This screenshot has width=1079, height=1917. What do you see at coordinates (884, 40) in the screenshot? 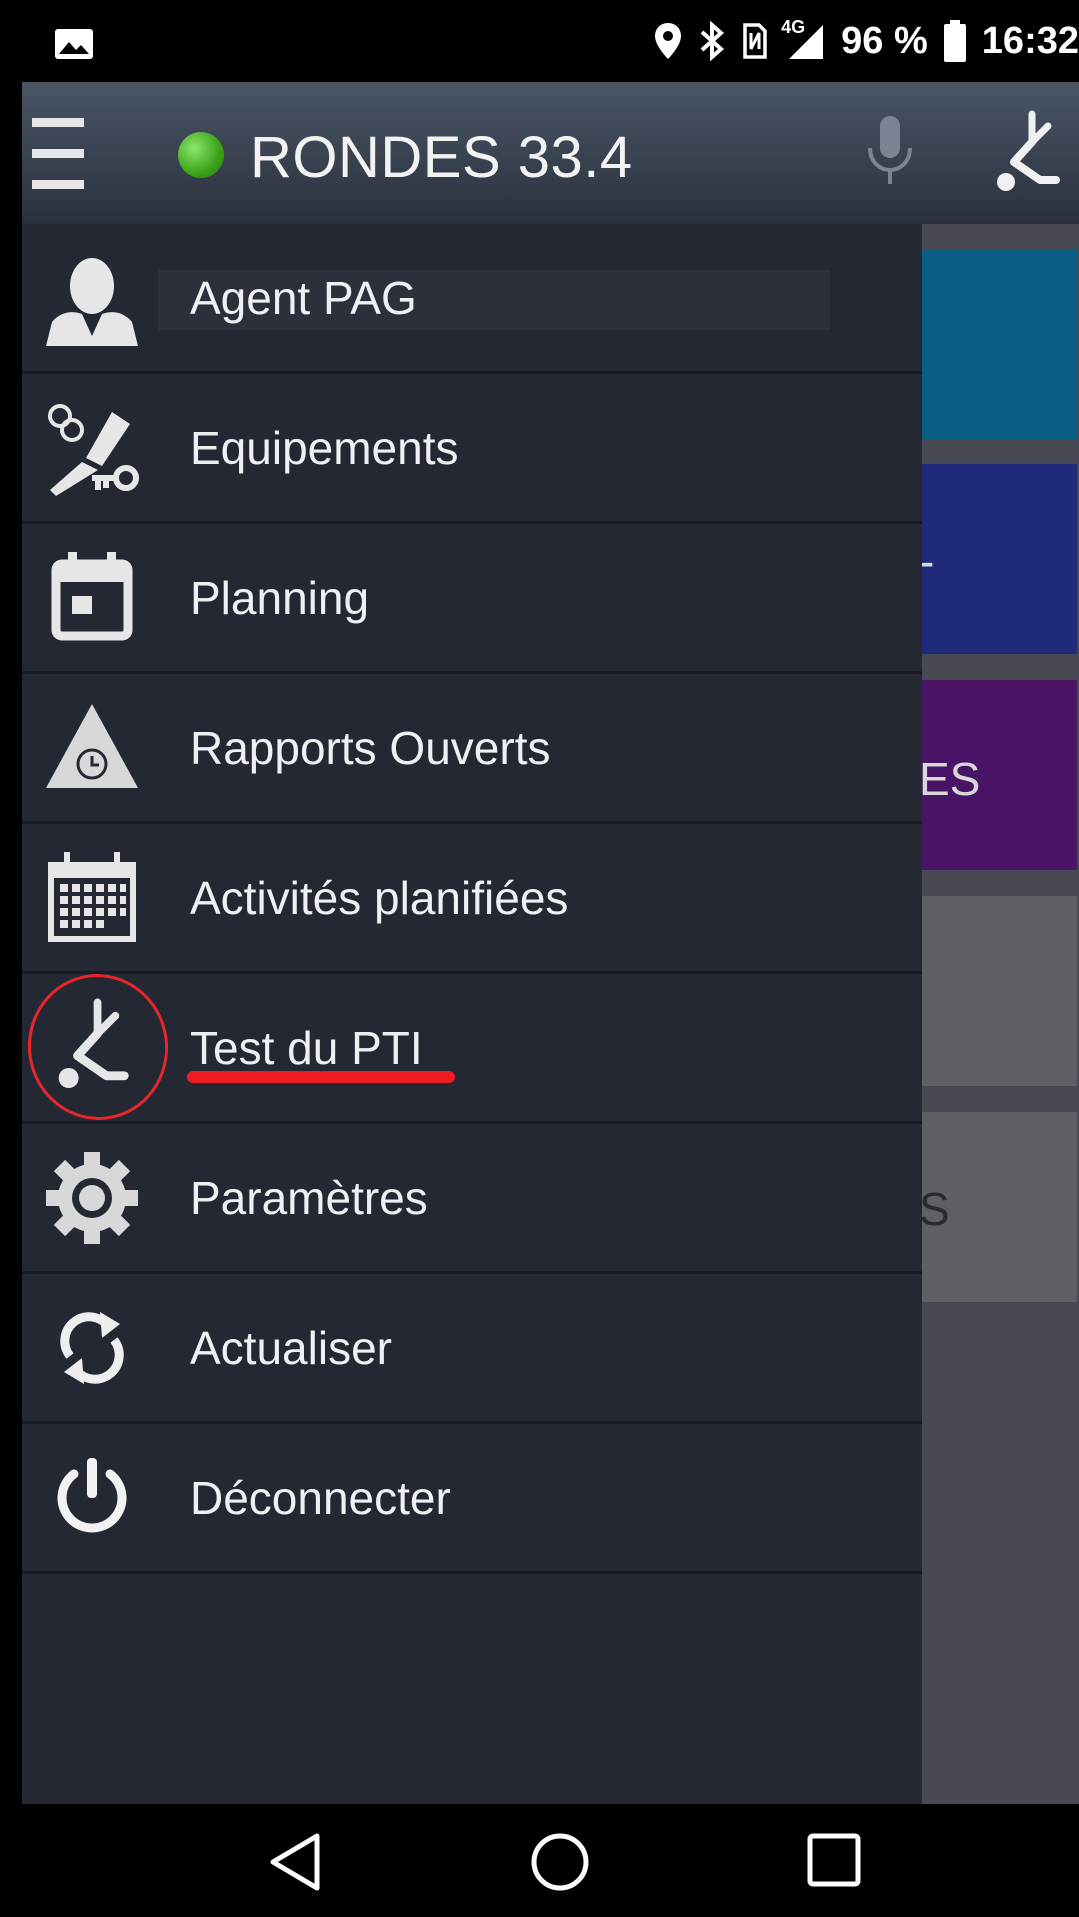
I see `battery-percent: 96 %` at bounding box center [884, 40].